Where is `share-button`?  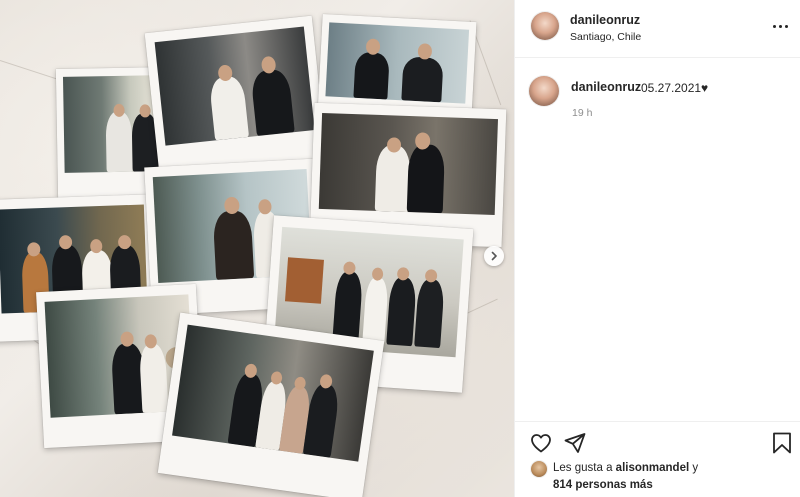 share-button is located at coordinates (575, 443).